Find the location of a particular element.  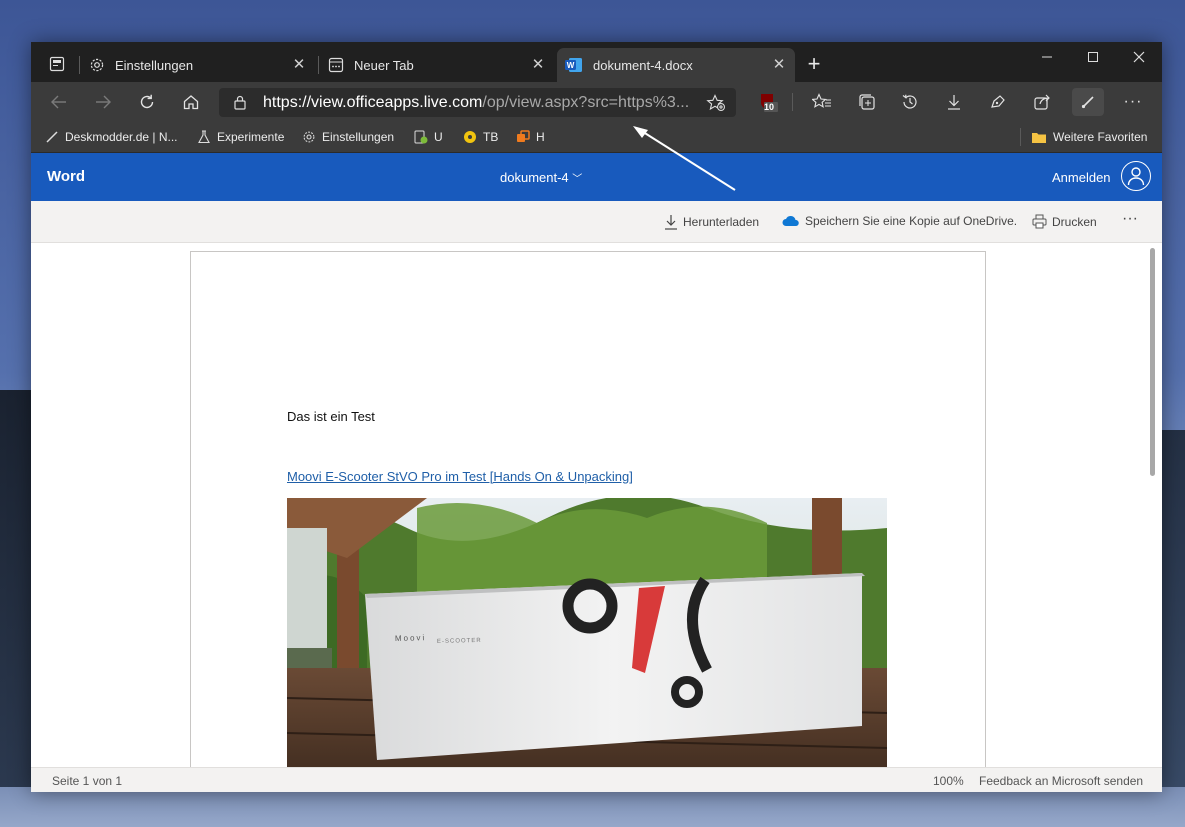

favorites-separator is located at coordinates (1020, 137).